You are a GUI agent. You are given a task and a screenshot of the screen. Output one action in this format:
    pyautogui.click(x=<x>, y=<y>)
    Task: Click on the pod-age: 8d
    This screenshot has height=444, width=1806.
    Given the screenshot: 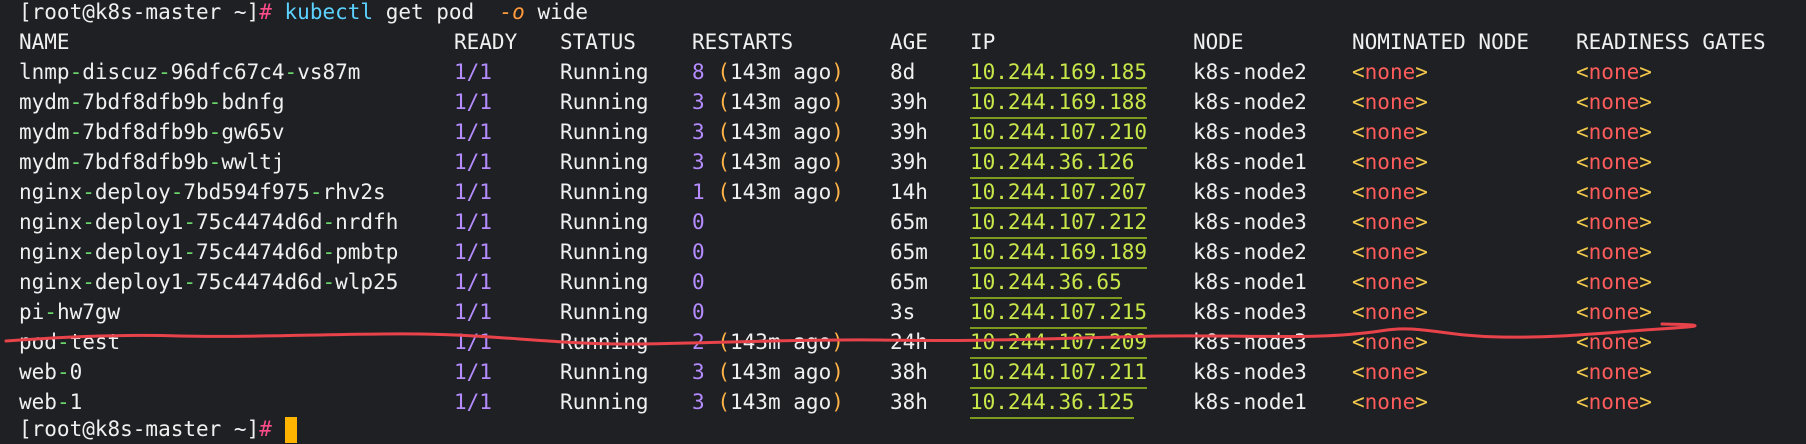 What is the action you would take?
    pyautogui.click(x=903, y=72)
    